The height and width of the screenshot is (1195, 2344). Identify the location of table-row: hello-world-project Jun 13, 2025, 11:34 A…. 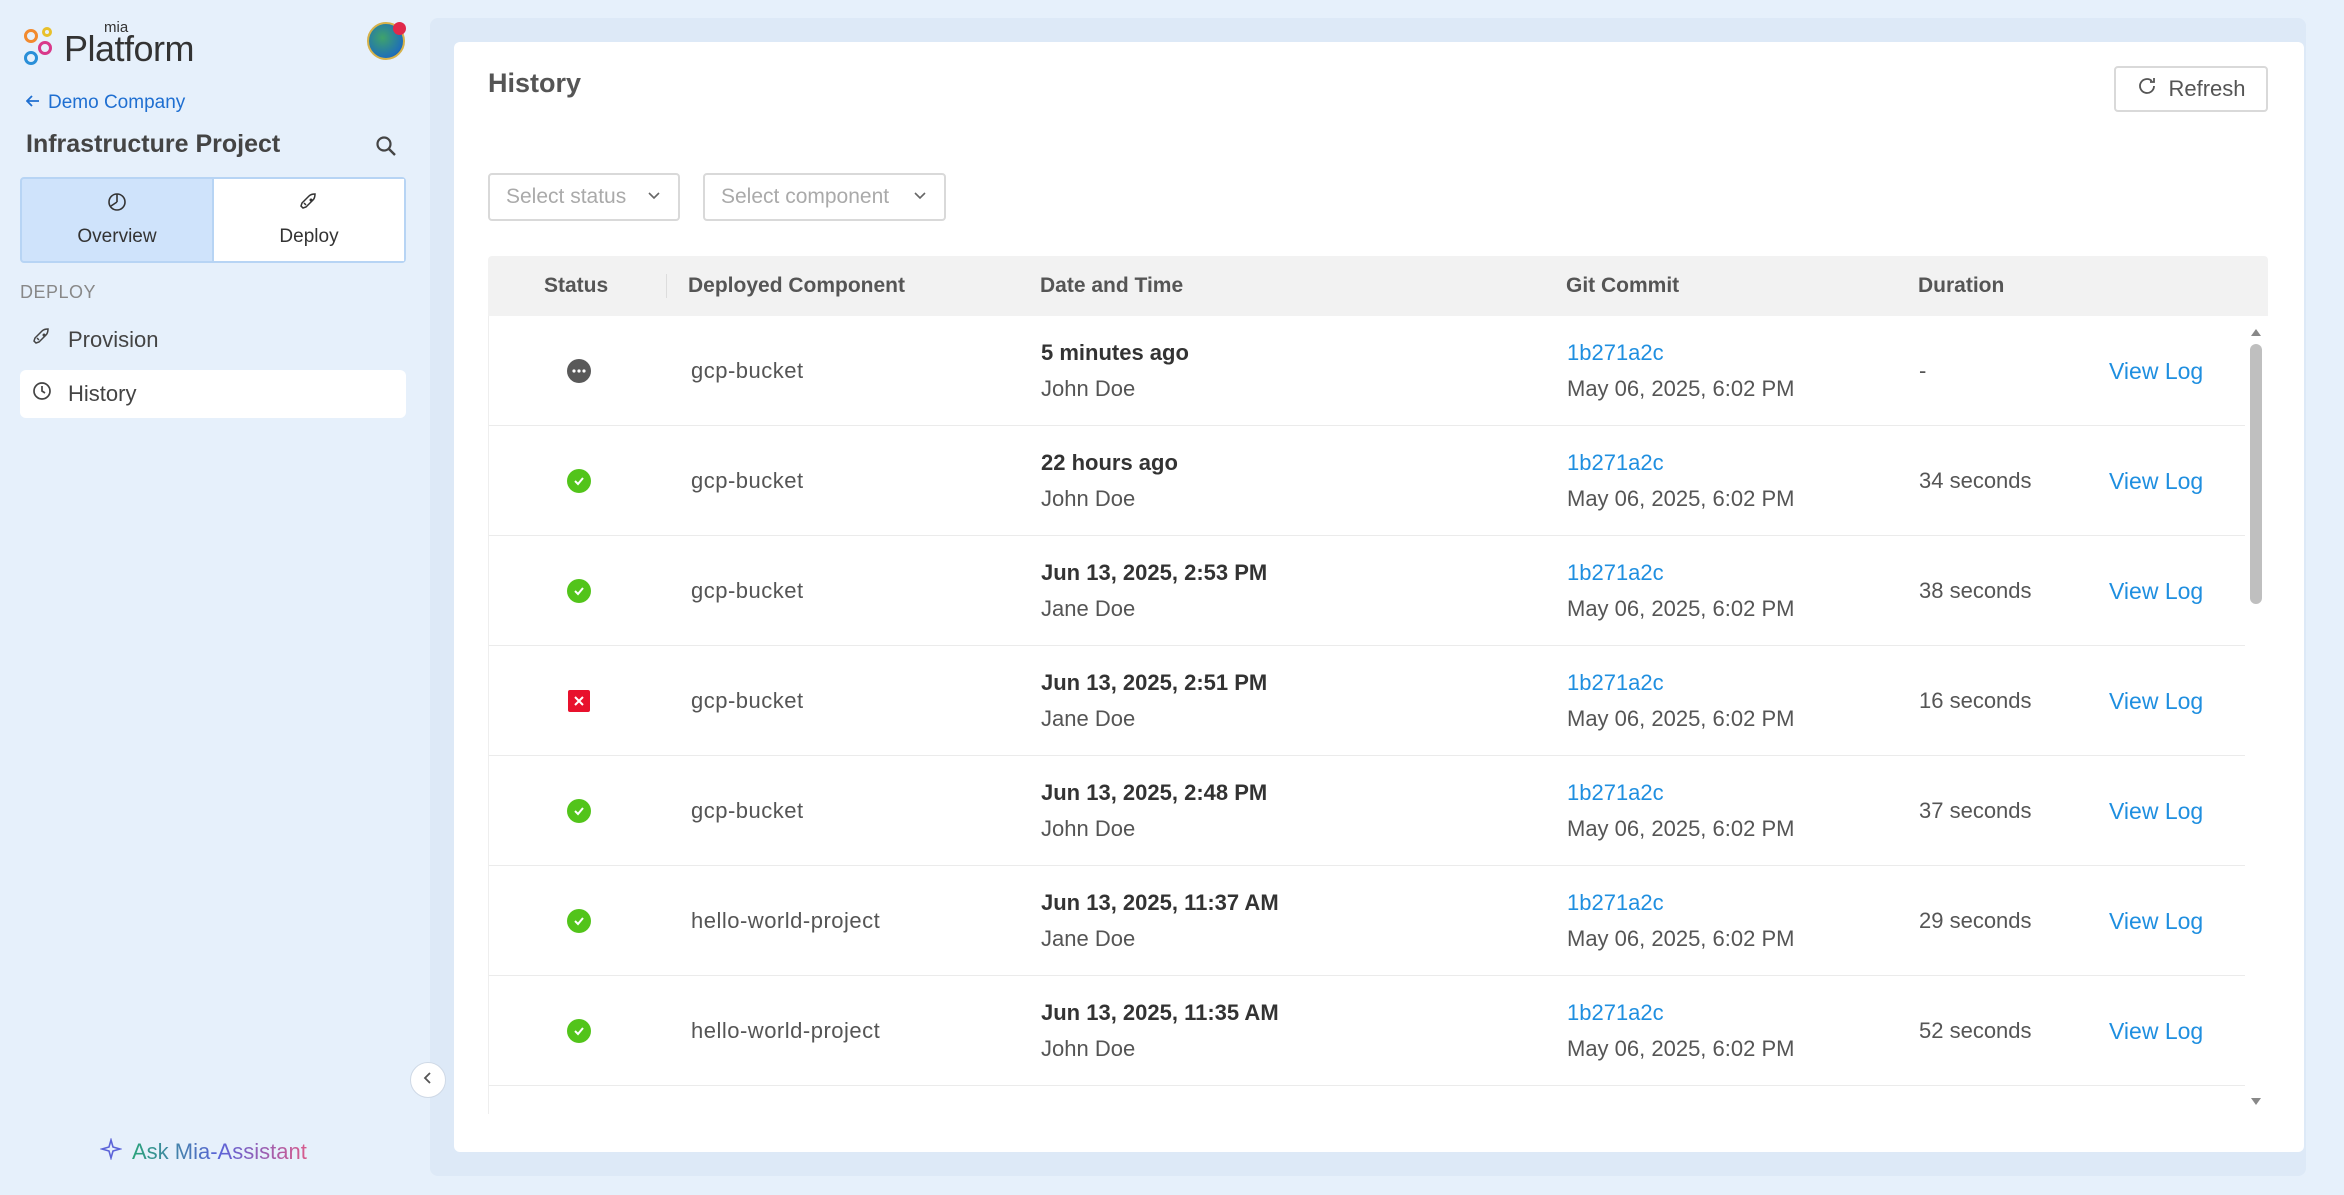
(1367, 1100).